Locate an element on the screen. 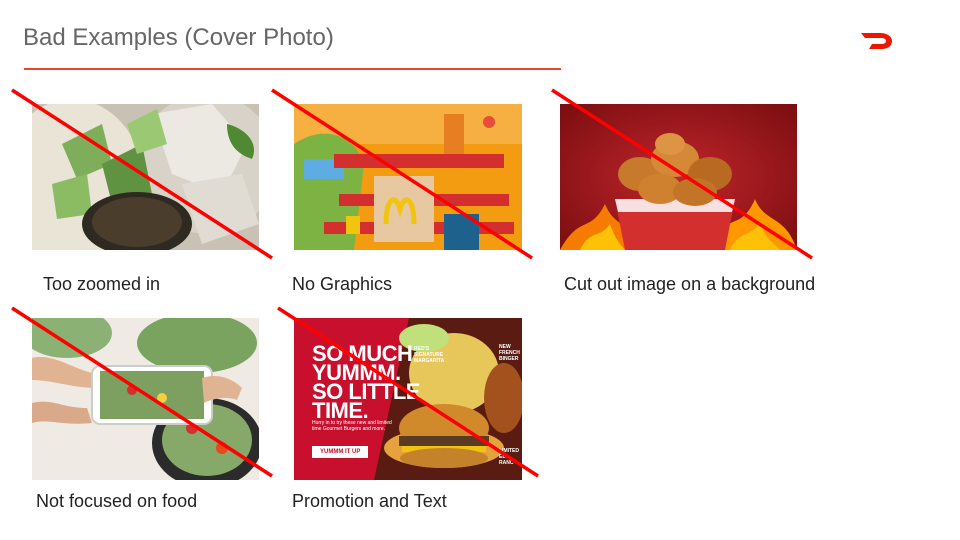  promo-headline: SO MUCH YUMMM. SO LITTLE TIME. is located at coordinates (366, 382).